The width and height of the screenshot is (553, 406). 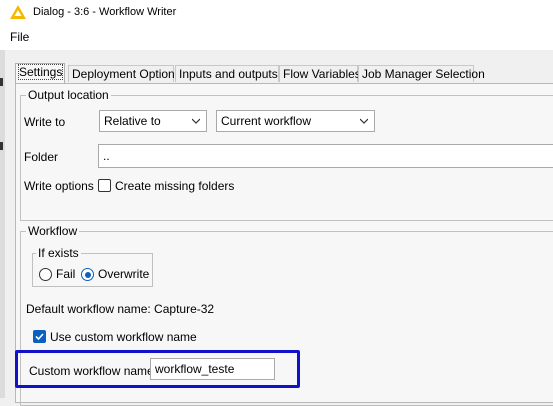 What do you see at coordinates (45, 122) in the screenshot?
I see `write-to-label: Write to` at bounding box center [45, 122].